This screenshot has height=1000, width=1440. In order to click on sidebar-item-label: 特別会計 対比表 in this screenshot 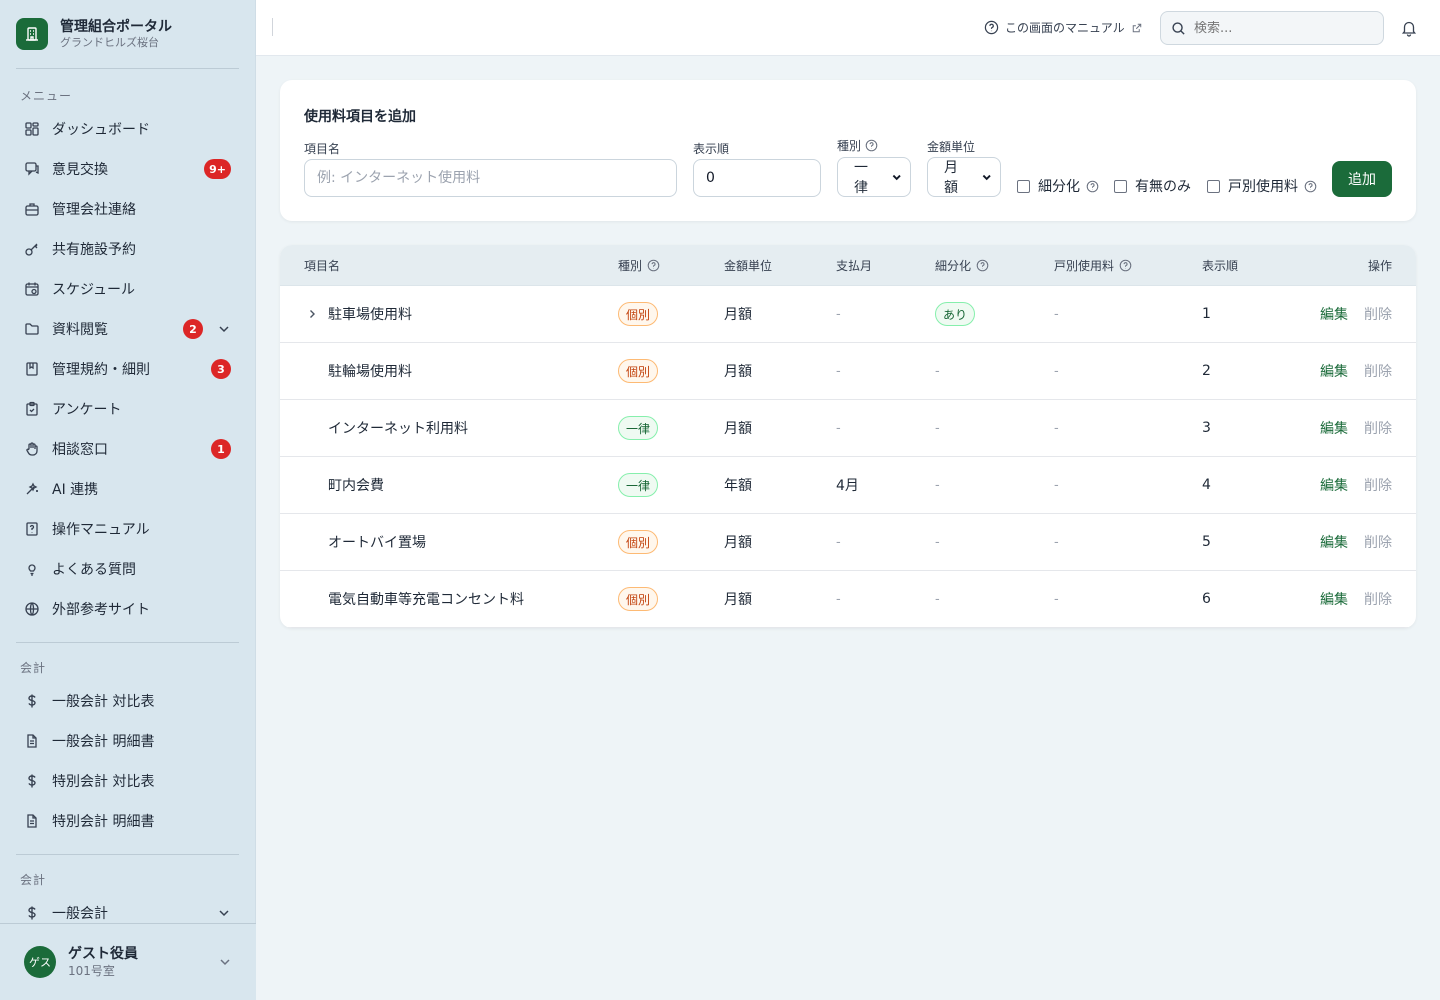, I will do `click(103, 782)`.